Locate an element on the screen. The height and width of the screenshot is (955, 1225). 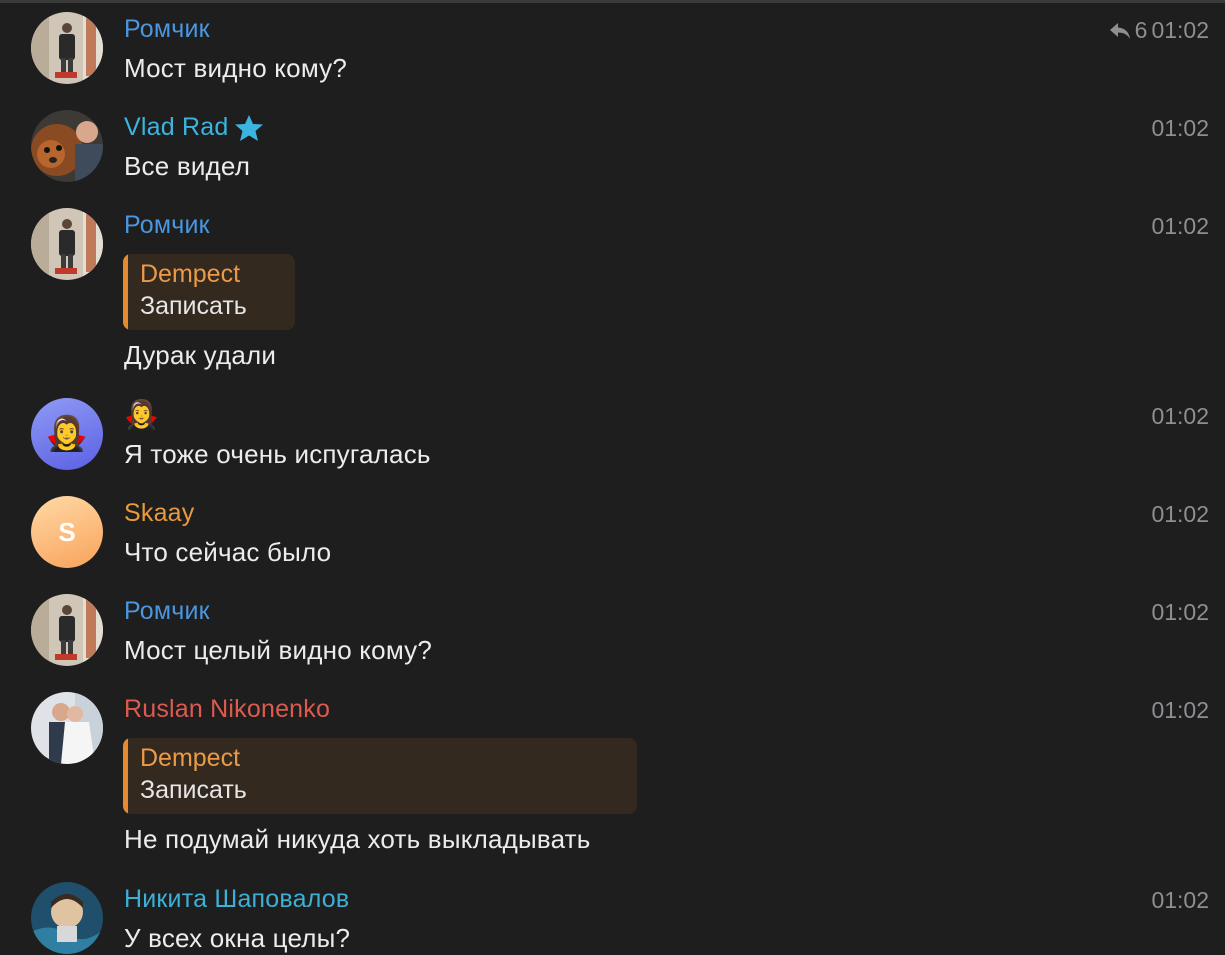
message-text: Дурак удали is located at coordinates (200, 355).